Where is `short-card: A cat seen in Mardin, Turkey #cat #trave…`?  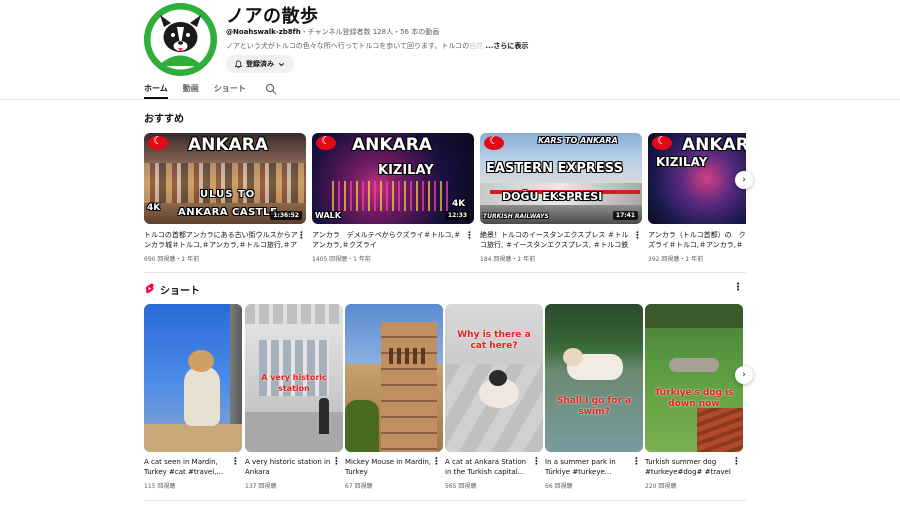
short-card: A cat seen in Mardin, Turkey #cat #trave… is located at coordinates (193, 397).